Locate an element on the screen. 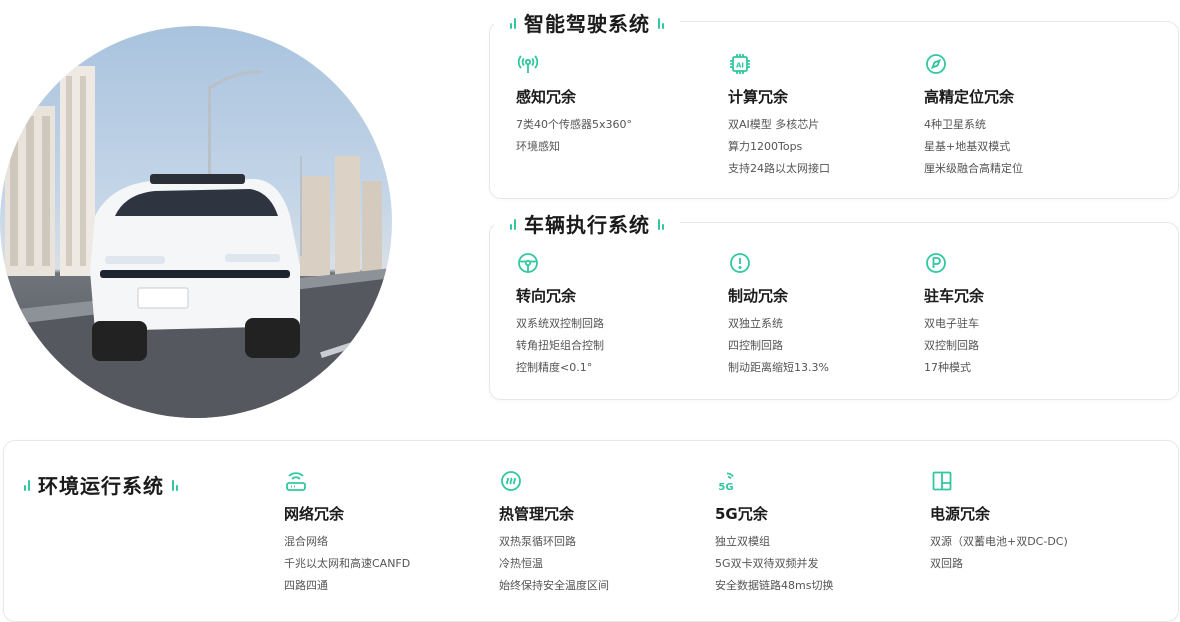  feature-thermal: 热管理冗余 双热泵循环回路 冷热恒温 始终保持安全温度区间 is located at coordinates (554, 533).